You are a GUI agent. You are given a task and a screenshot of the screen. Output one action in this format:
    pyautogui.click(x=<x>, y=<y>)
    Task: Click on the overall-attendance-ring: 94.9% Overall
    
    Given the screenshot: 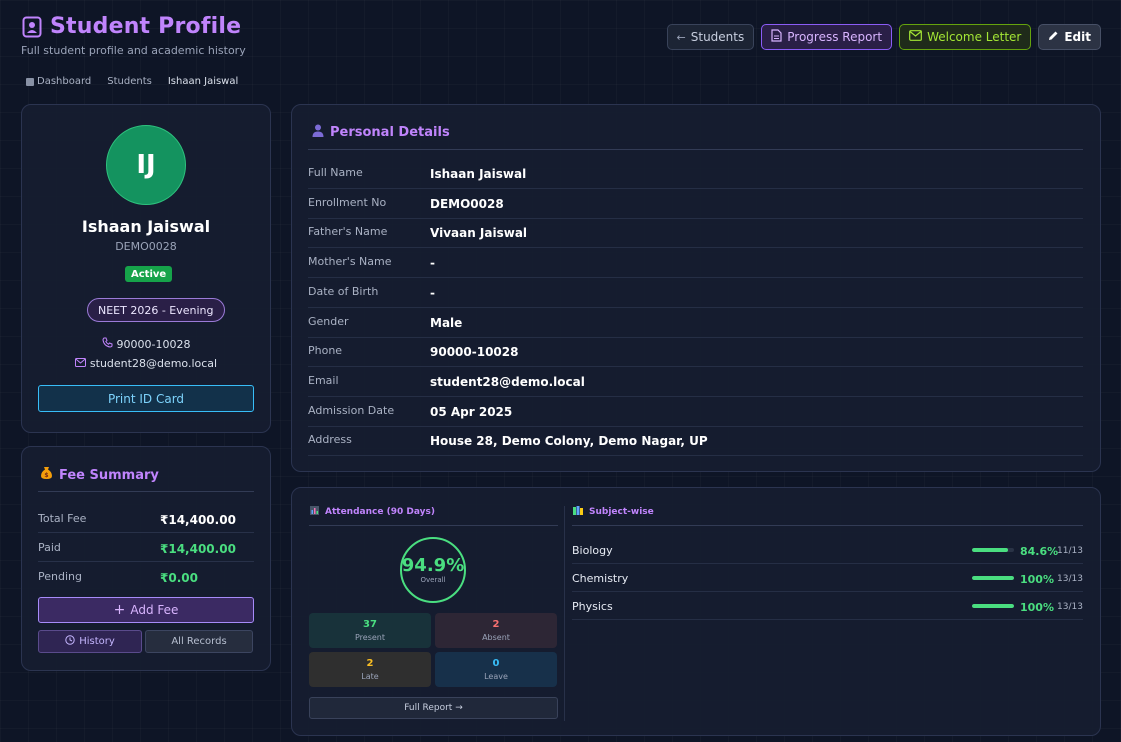 What is the action you would take?
    pyautogui.click(x=433, y=570)
    